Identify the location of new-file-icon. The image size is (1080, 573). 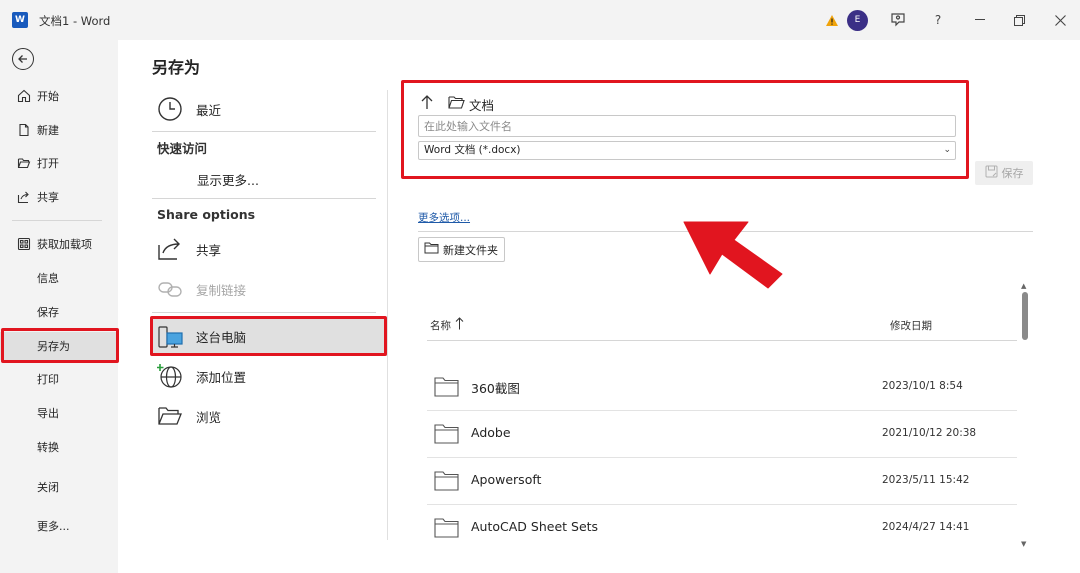
(24, 130).